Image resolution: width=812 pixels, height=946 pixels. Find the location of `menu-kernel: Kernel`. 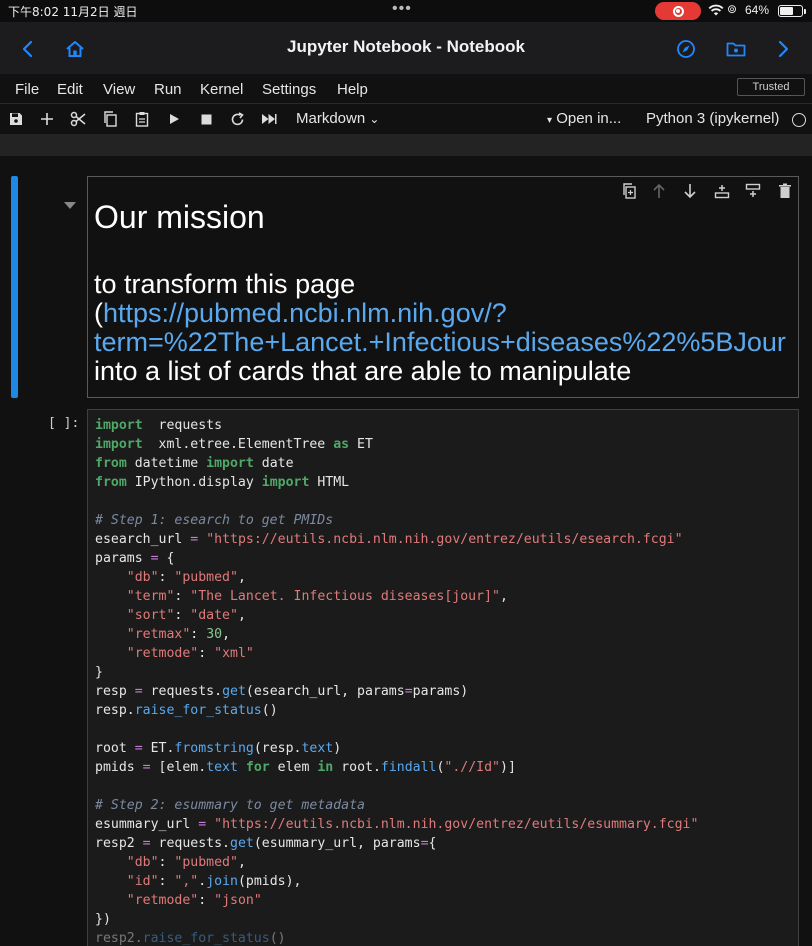

menu-kernel: Kernel is located at coordinates (221, 89).